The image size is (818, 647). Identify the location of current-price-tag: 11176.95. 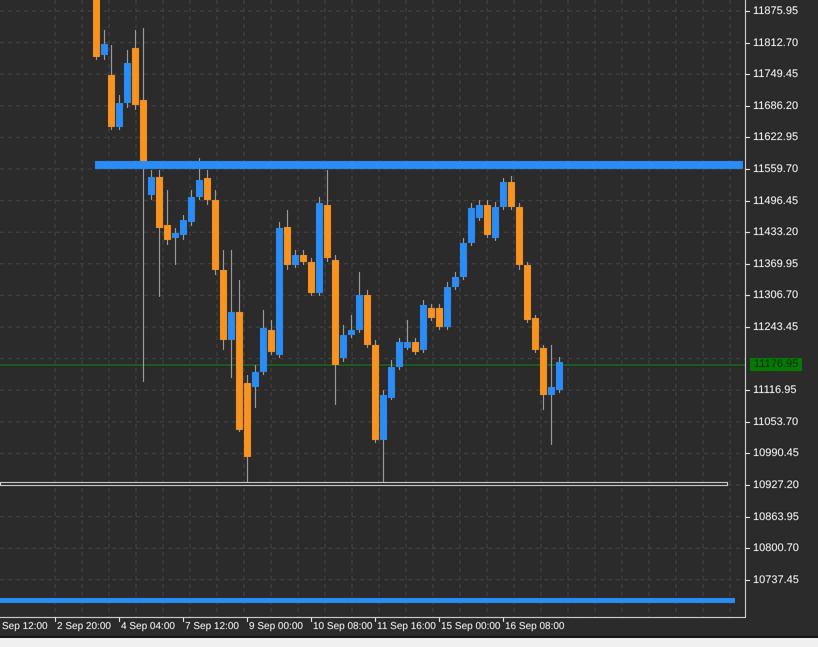
(776, 364).